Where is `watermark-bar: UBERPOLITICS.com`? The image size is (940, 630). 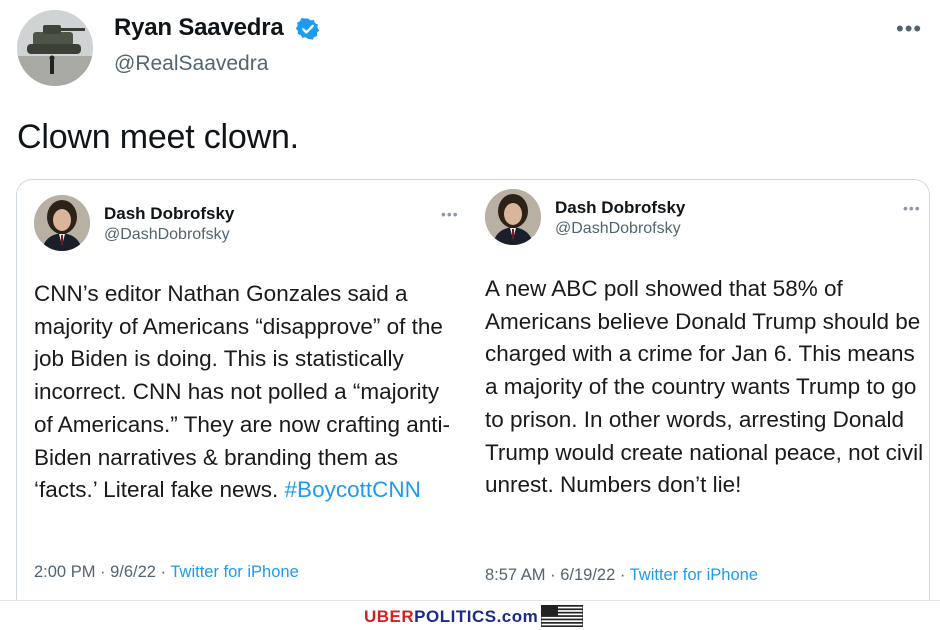 watermark-bar: UBERPOLITICS.com is located at coordinates (470, 615).